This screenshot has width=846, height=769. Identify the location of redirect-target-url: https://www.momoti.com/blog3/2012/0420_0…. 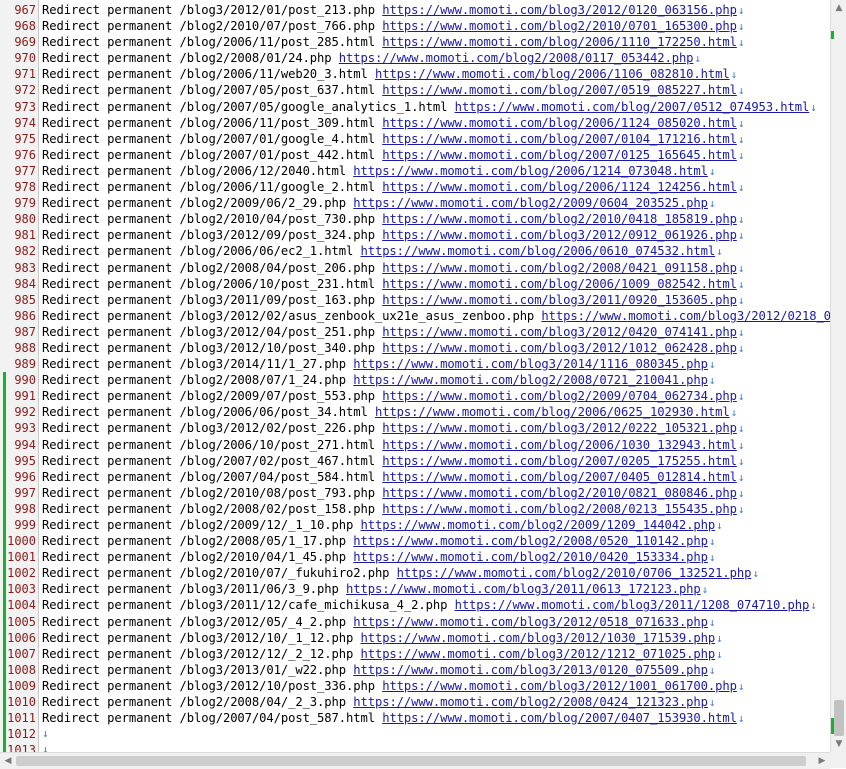
(559, 332).